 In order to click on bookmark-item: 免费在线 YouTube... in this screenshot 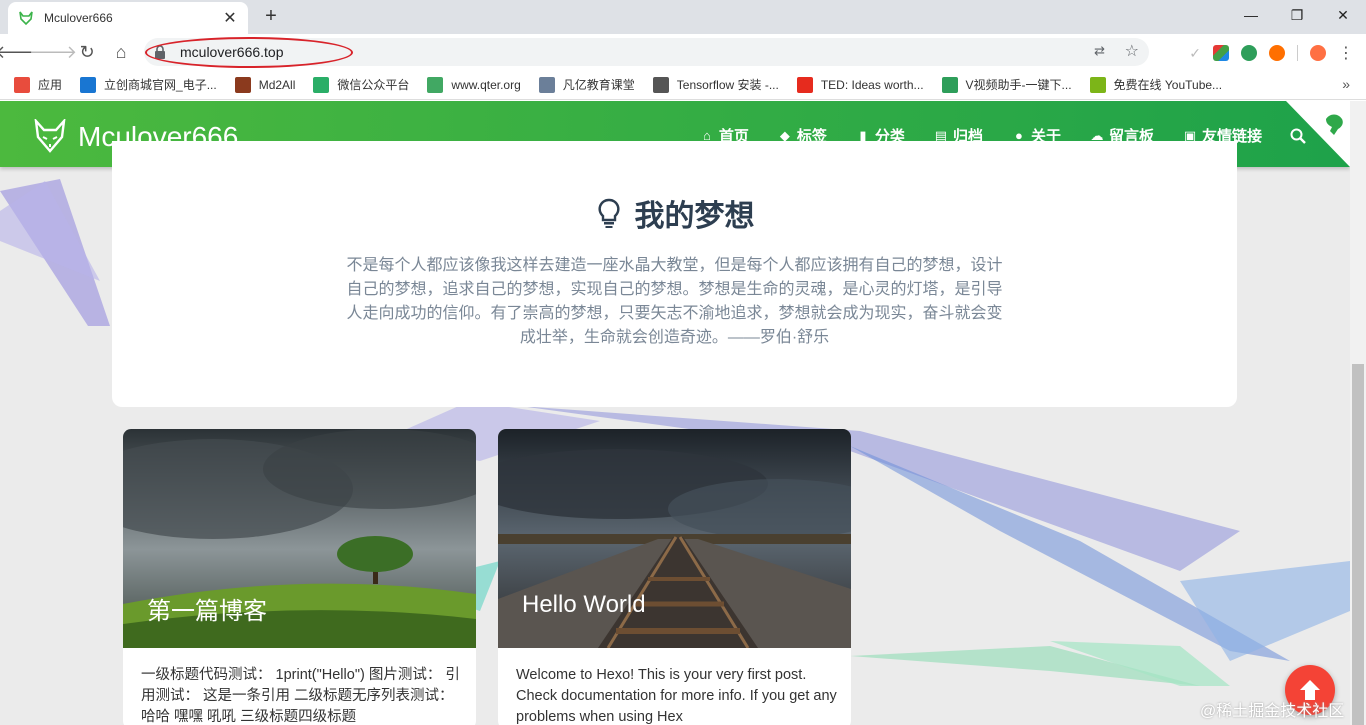, I will do `click(1156, 84)`.